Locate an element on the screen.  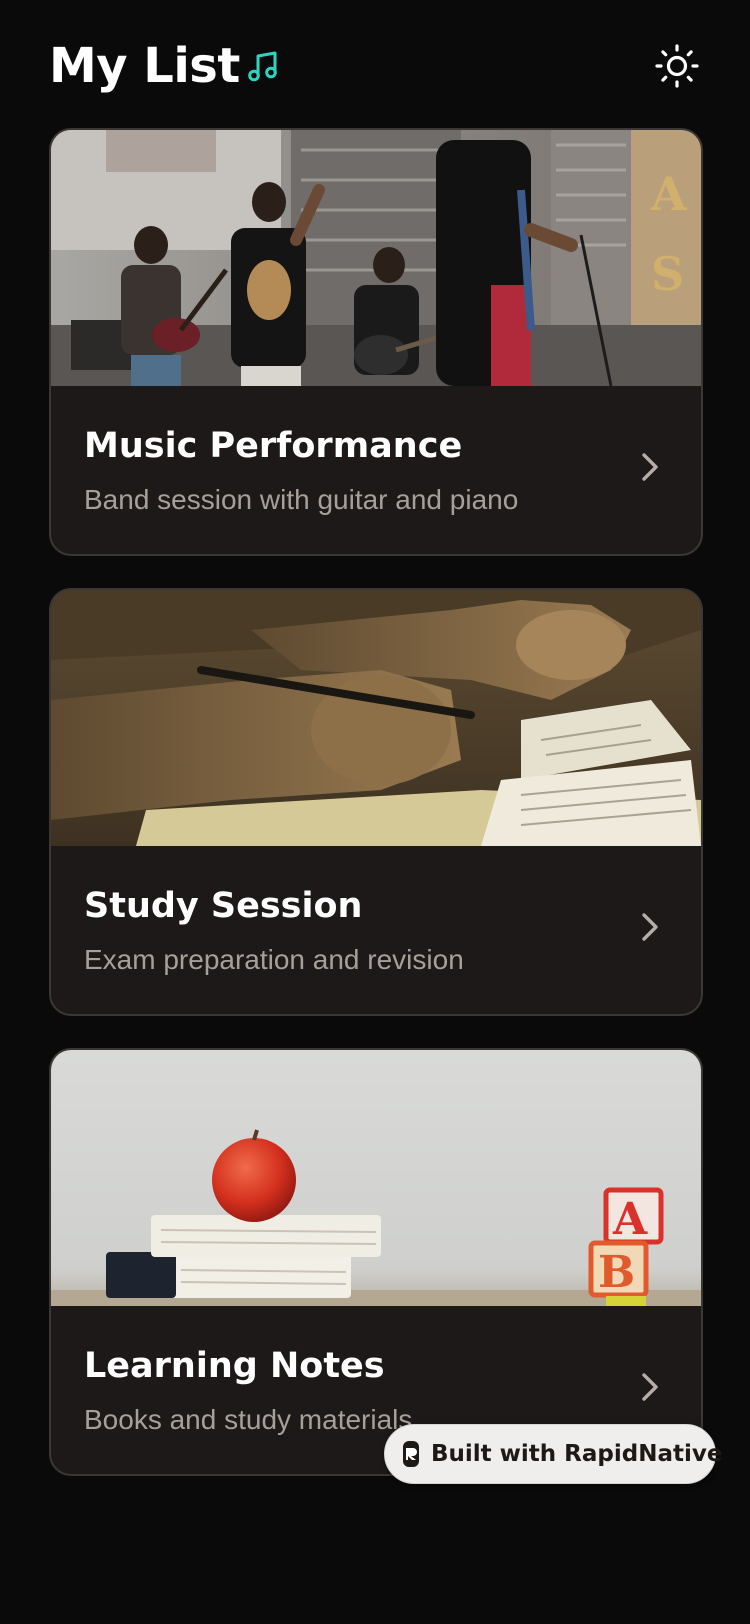
card-title: Music Performance is located at coordinates (273, 446).